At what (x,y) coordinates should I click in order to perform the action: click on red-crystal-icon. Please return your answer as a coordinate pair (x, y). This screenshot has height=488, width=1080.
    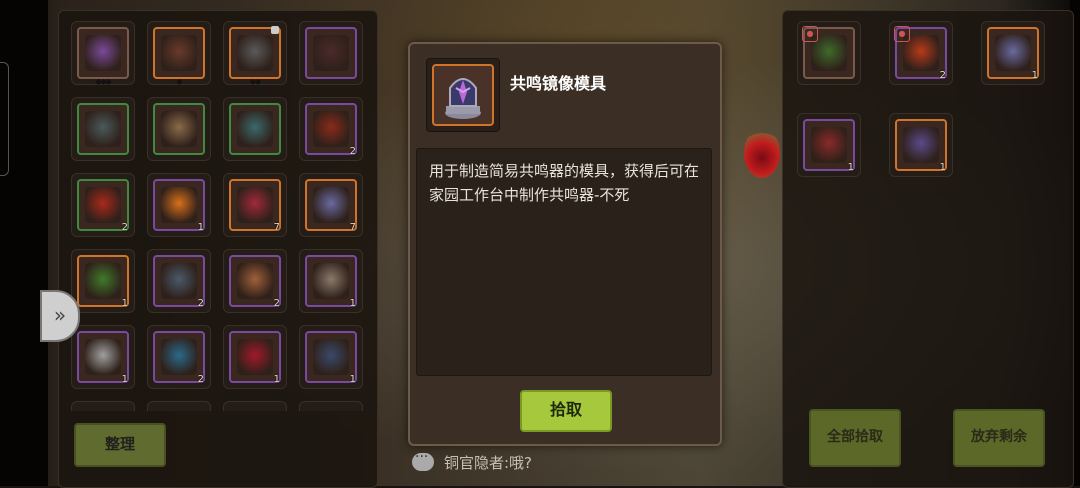
    Looking at the image, I should click on (255, 357).